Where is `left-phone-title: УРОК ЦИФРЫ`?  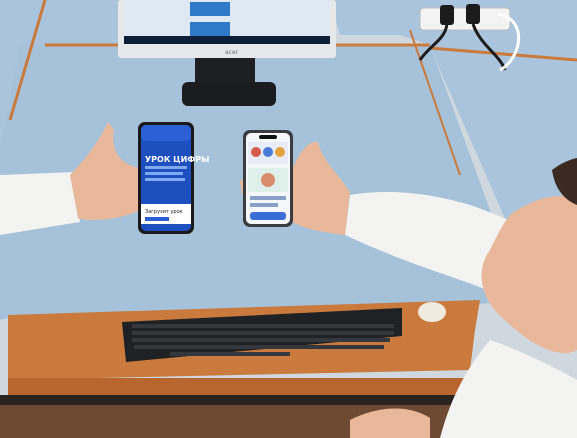 left-phone-title: УРОК ЦИФРЫ is located at coordinates (177, 159).